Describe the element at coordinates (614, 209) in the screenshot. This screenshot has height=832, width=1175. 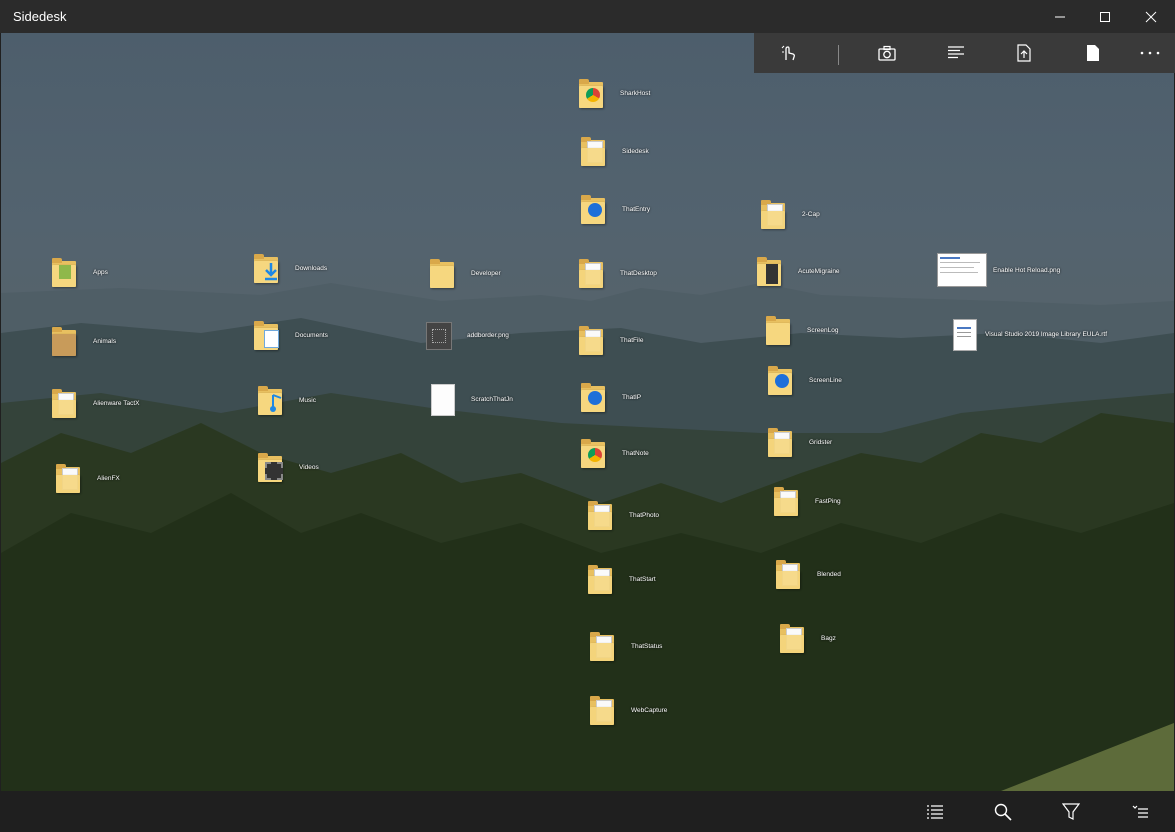
I see `desktop-item-thatentry: ThatEntry` at that location.